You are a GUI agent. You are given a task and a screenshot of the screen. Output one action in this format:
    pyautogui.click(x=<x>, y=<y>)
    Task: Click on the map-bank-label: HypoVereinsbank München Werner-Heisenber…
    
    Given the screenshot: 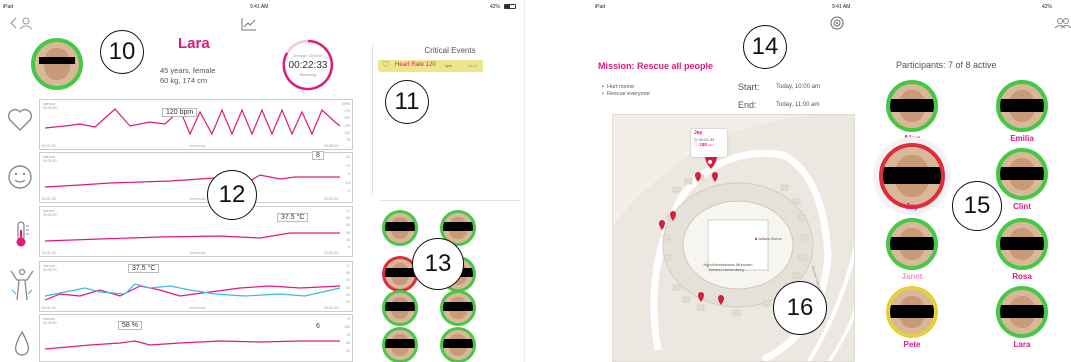 What is the action you would take?
    pyautogui.click(x=728, y=267)
    